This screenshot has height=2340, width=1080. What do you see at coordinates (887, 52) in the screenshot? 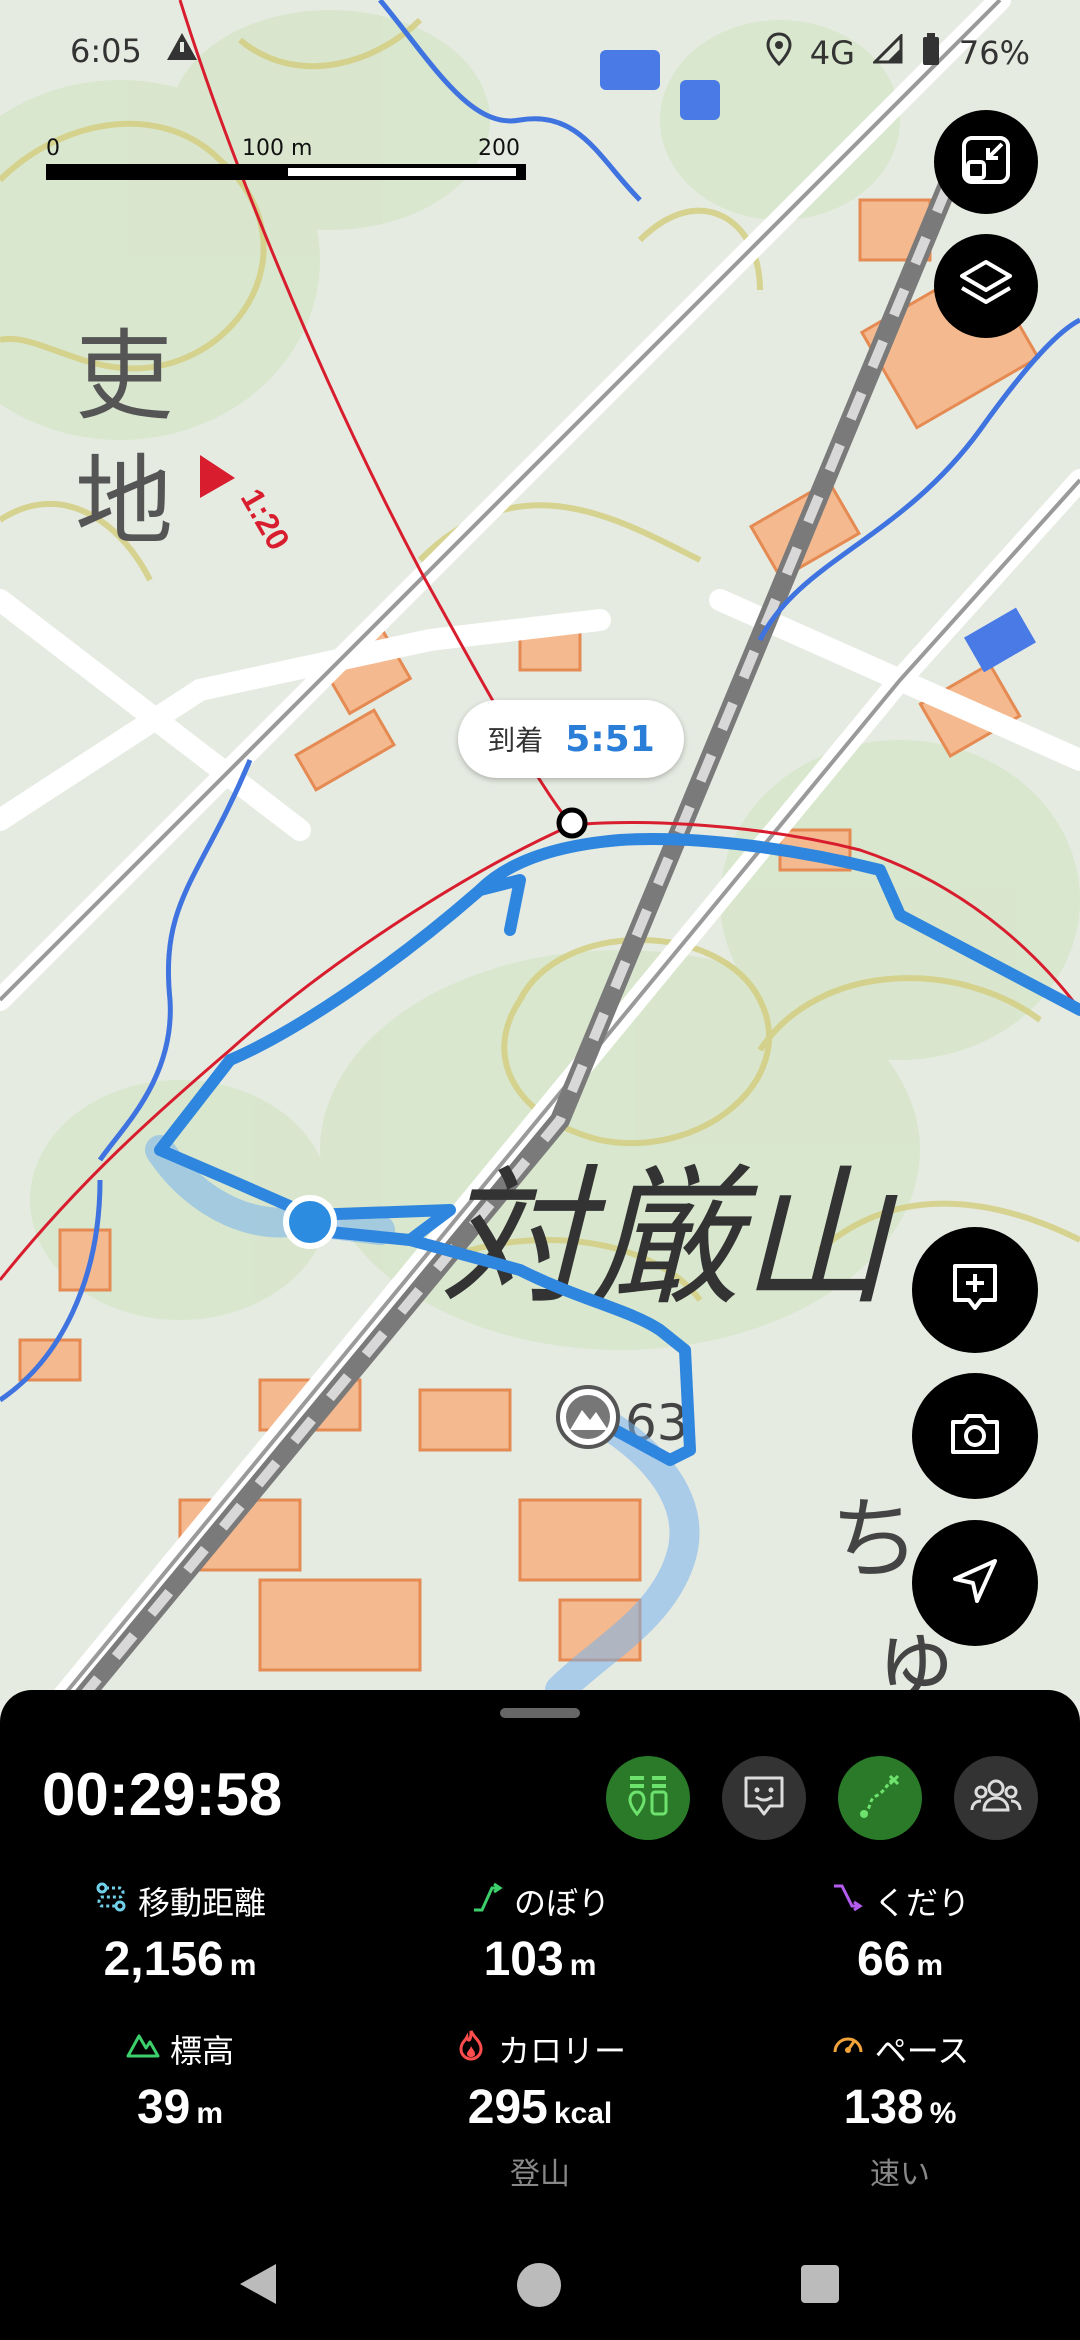
I see `signal-icon` at bounding box center [887, 52].